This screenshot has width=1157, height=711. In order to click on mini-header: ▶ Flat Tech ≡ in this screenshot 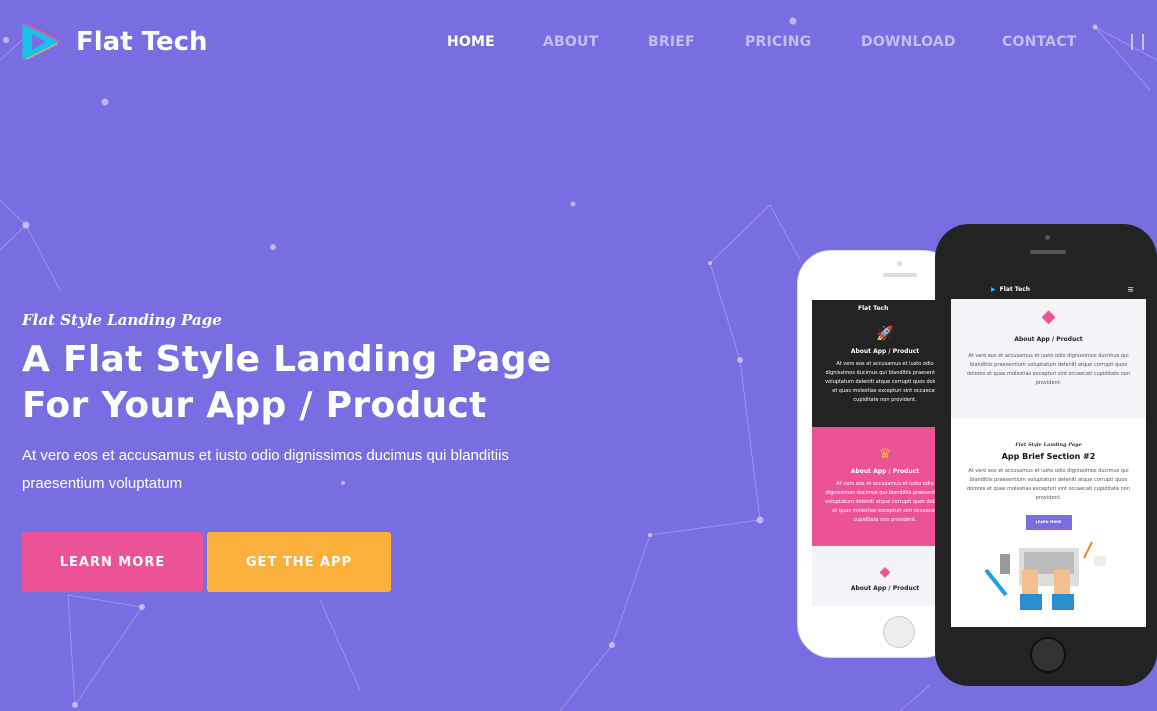, I will do `click(1048, 289)`.